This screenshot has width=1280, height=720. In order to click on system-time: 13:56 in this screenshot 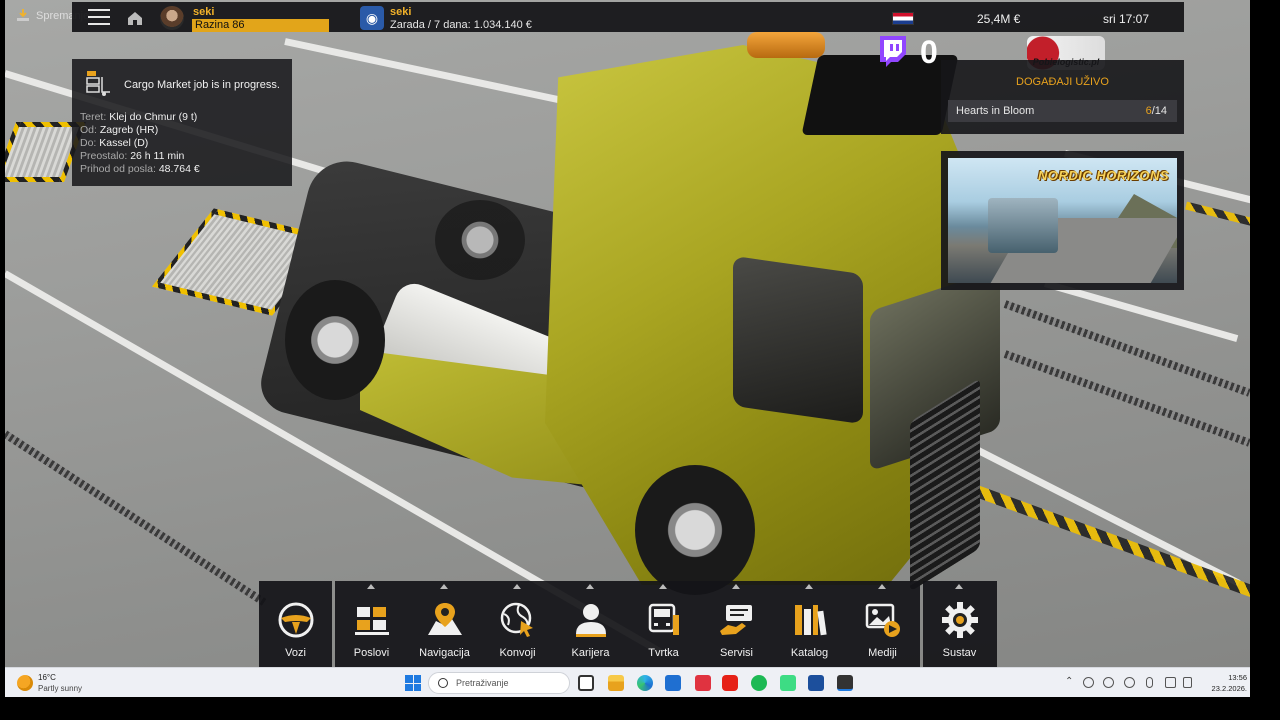, I will do `click(1233, 677)`.